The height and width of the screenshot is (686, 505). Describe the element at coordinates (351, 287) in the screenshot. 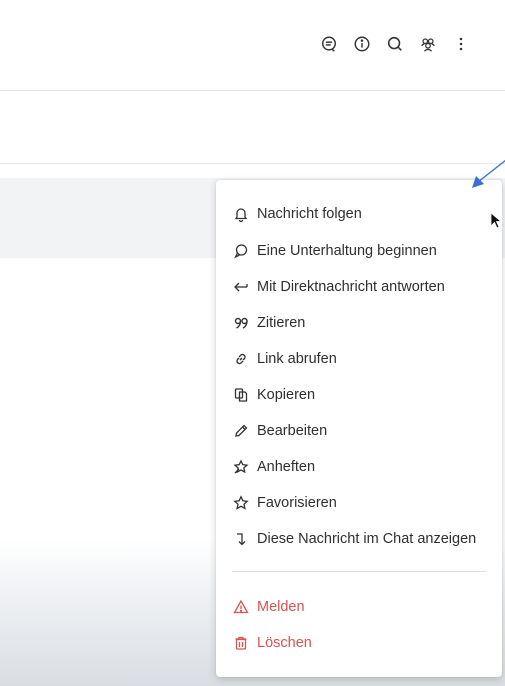

I see `menu-item-label: Mit Direktnachricht antworten` at that location.